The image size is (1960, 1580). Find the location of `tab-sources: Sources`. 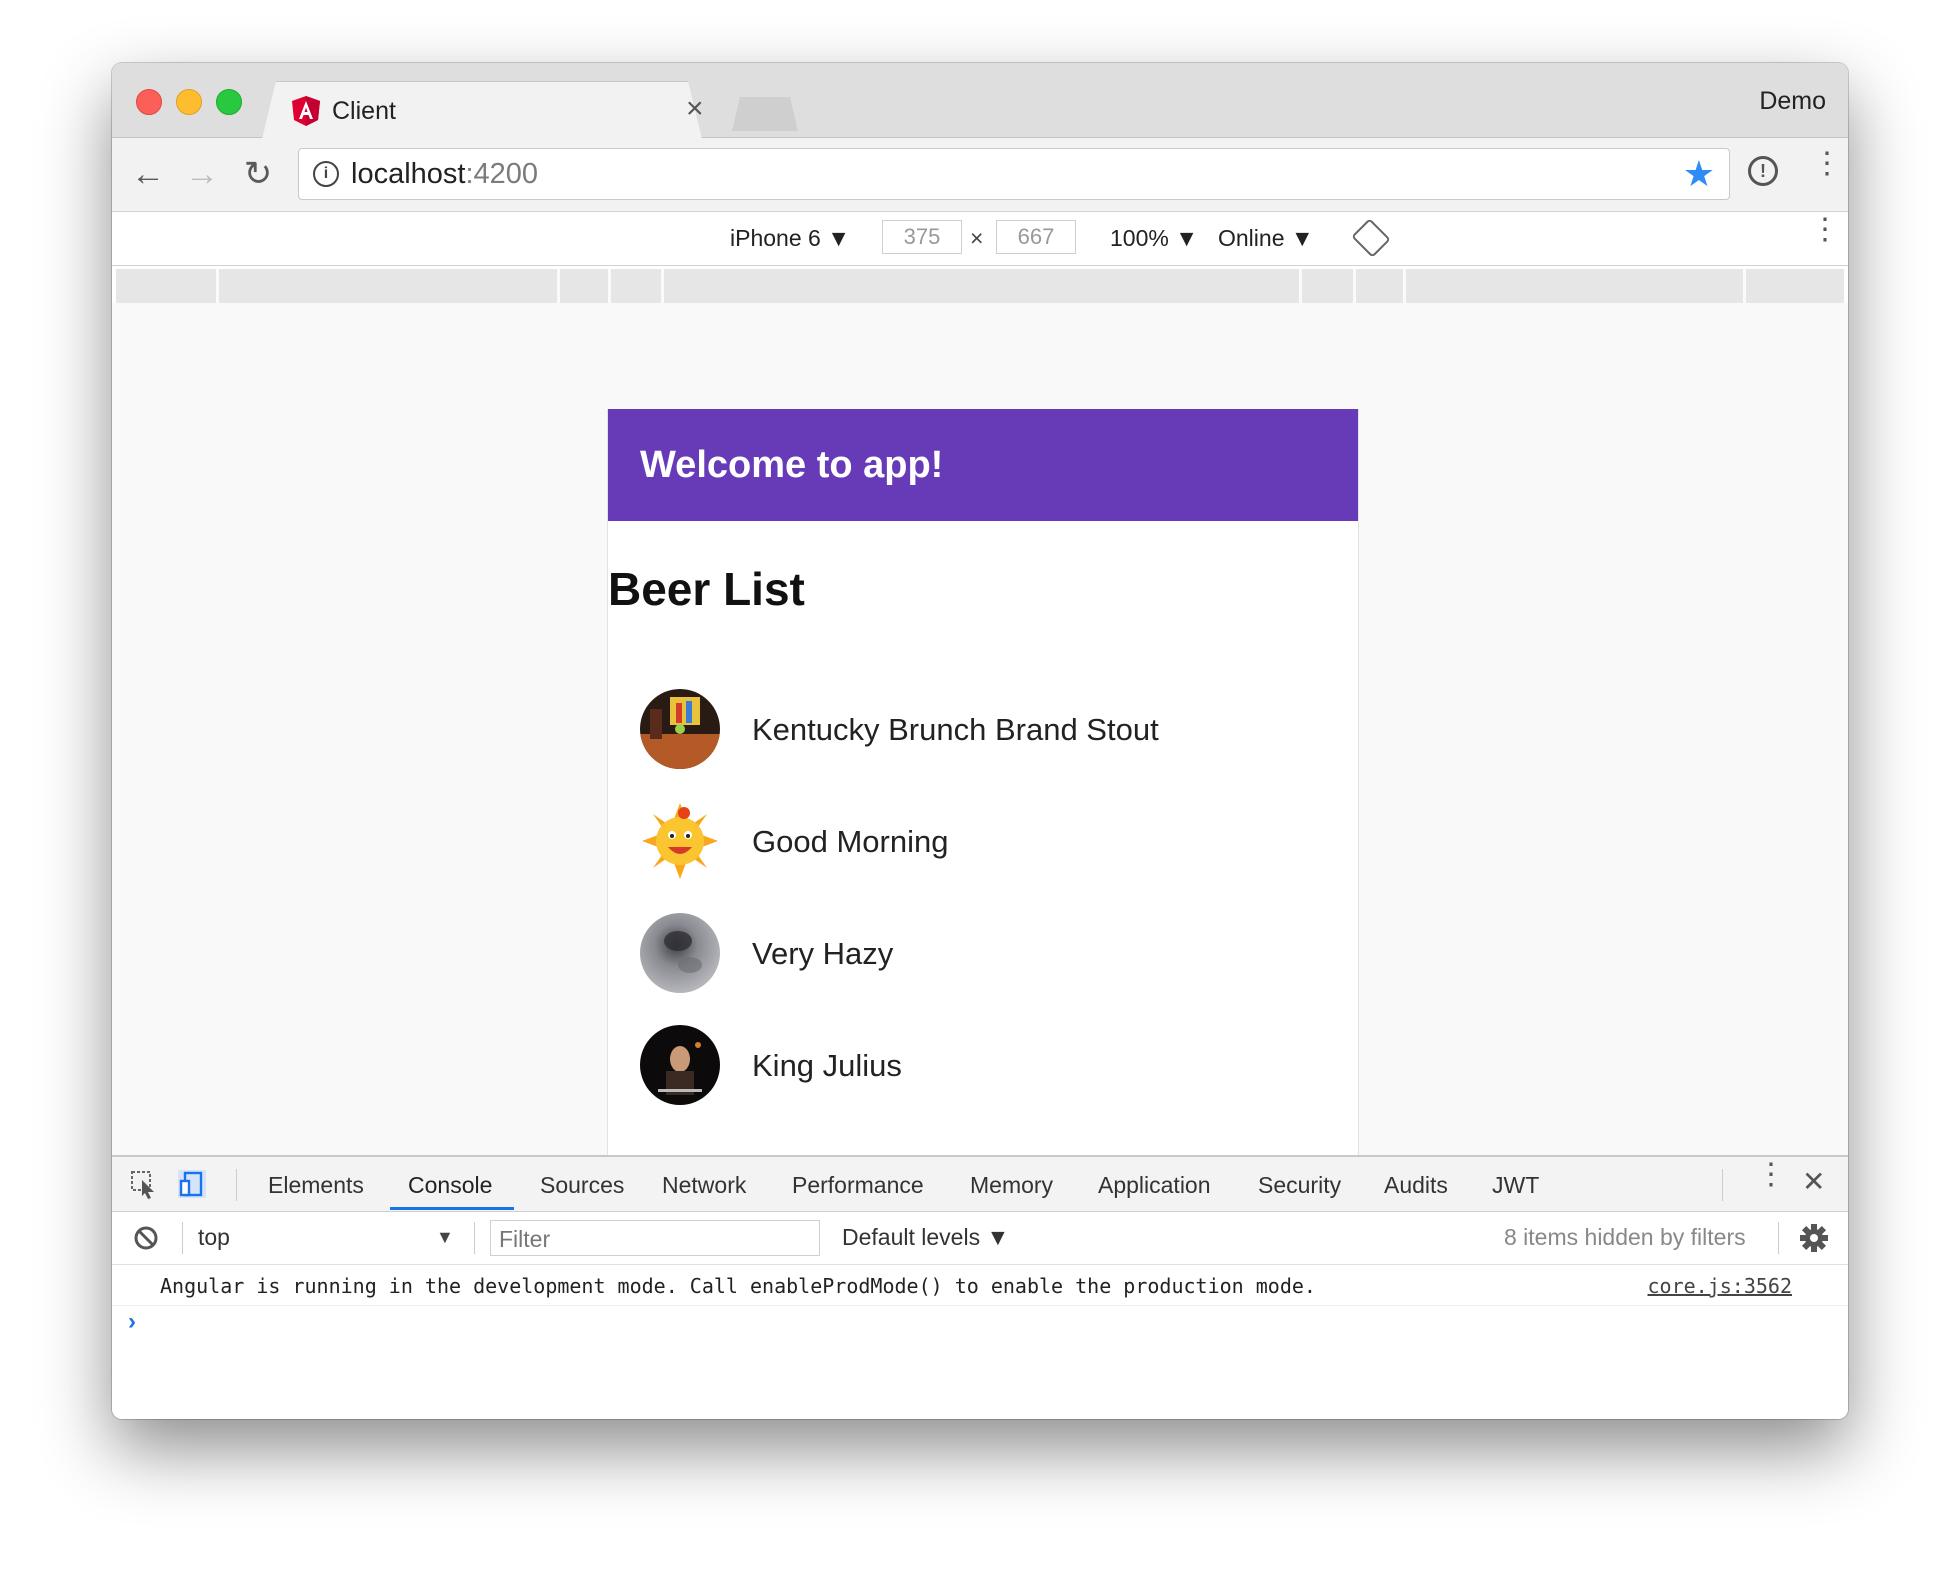

tab-sources: Sources is located at coordinates (582, 1185).